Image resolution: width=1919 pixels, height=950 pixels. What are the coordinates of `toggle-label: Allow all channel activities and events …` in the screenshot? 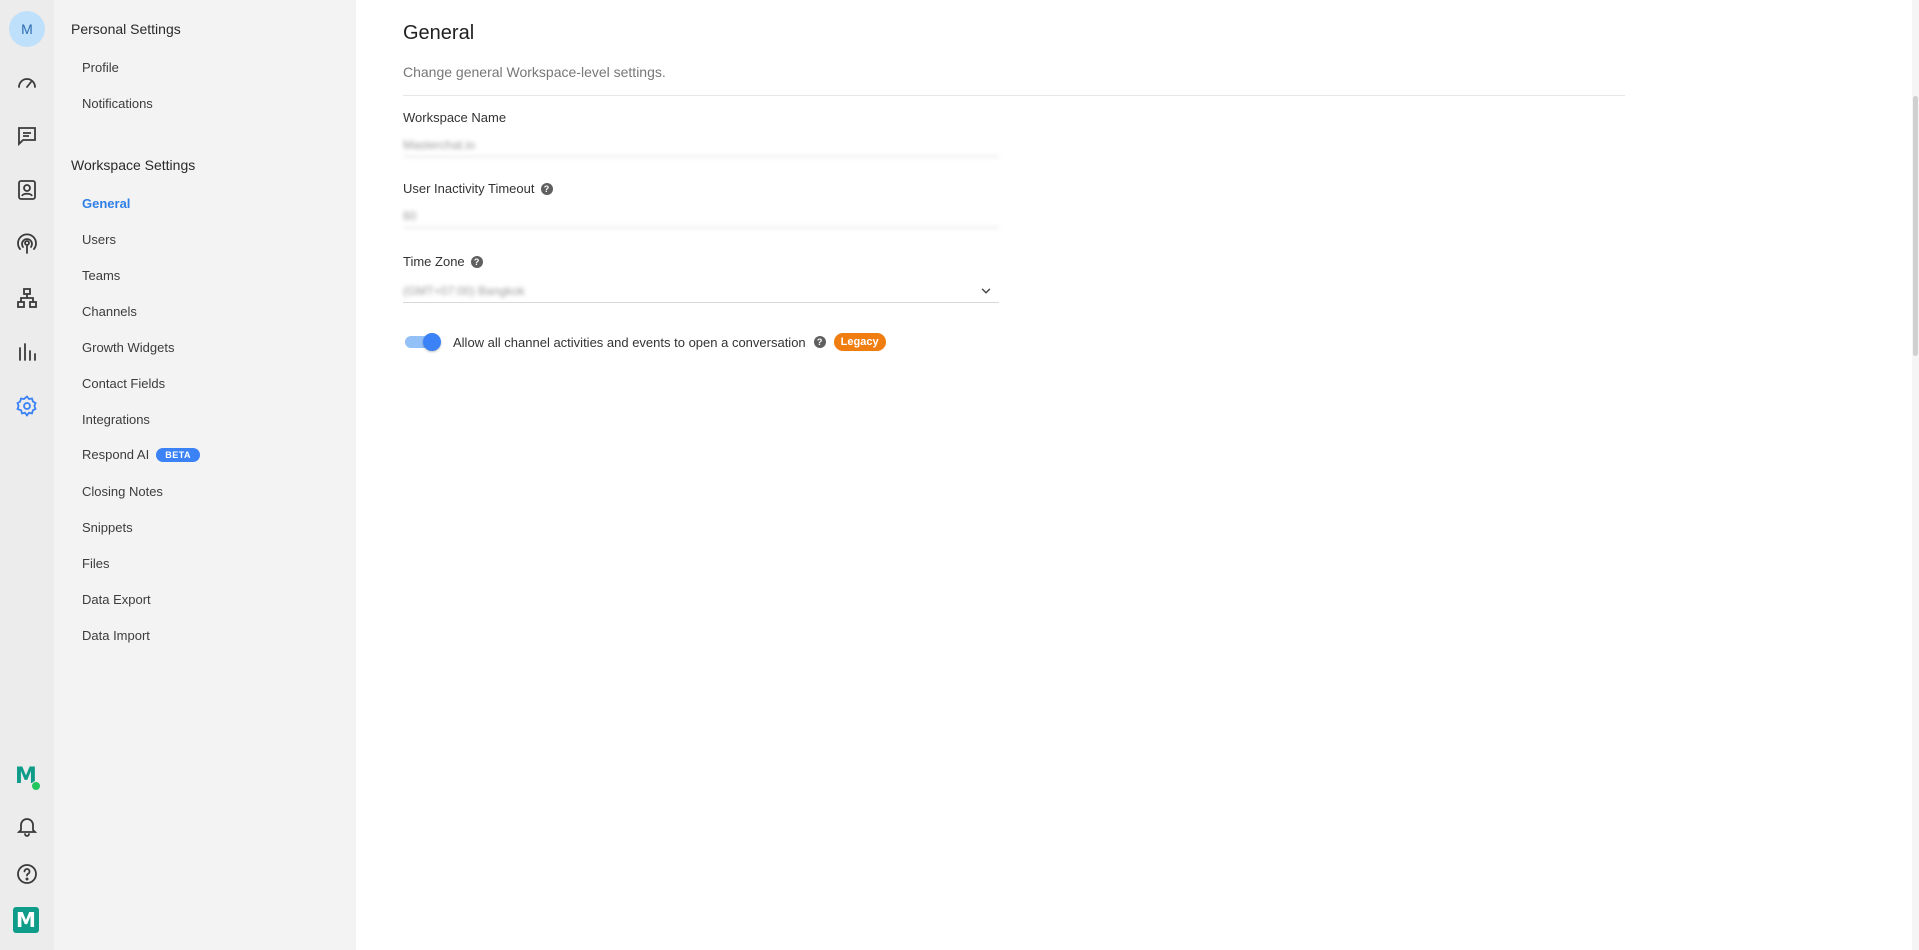 It's located at (629, 342).